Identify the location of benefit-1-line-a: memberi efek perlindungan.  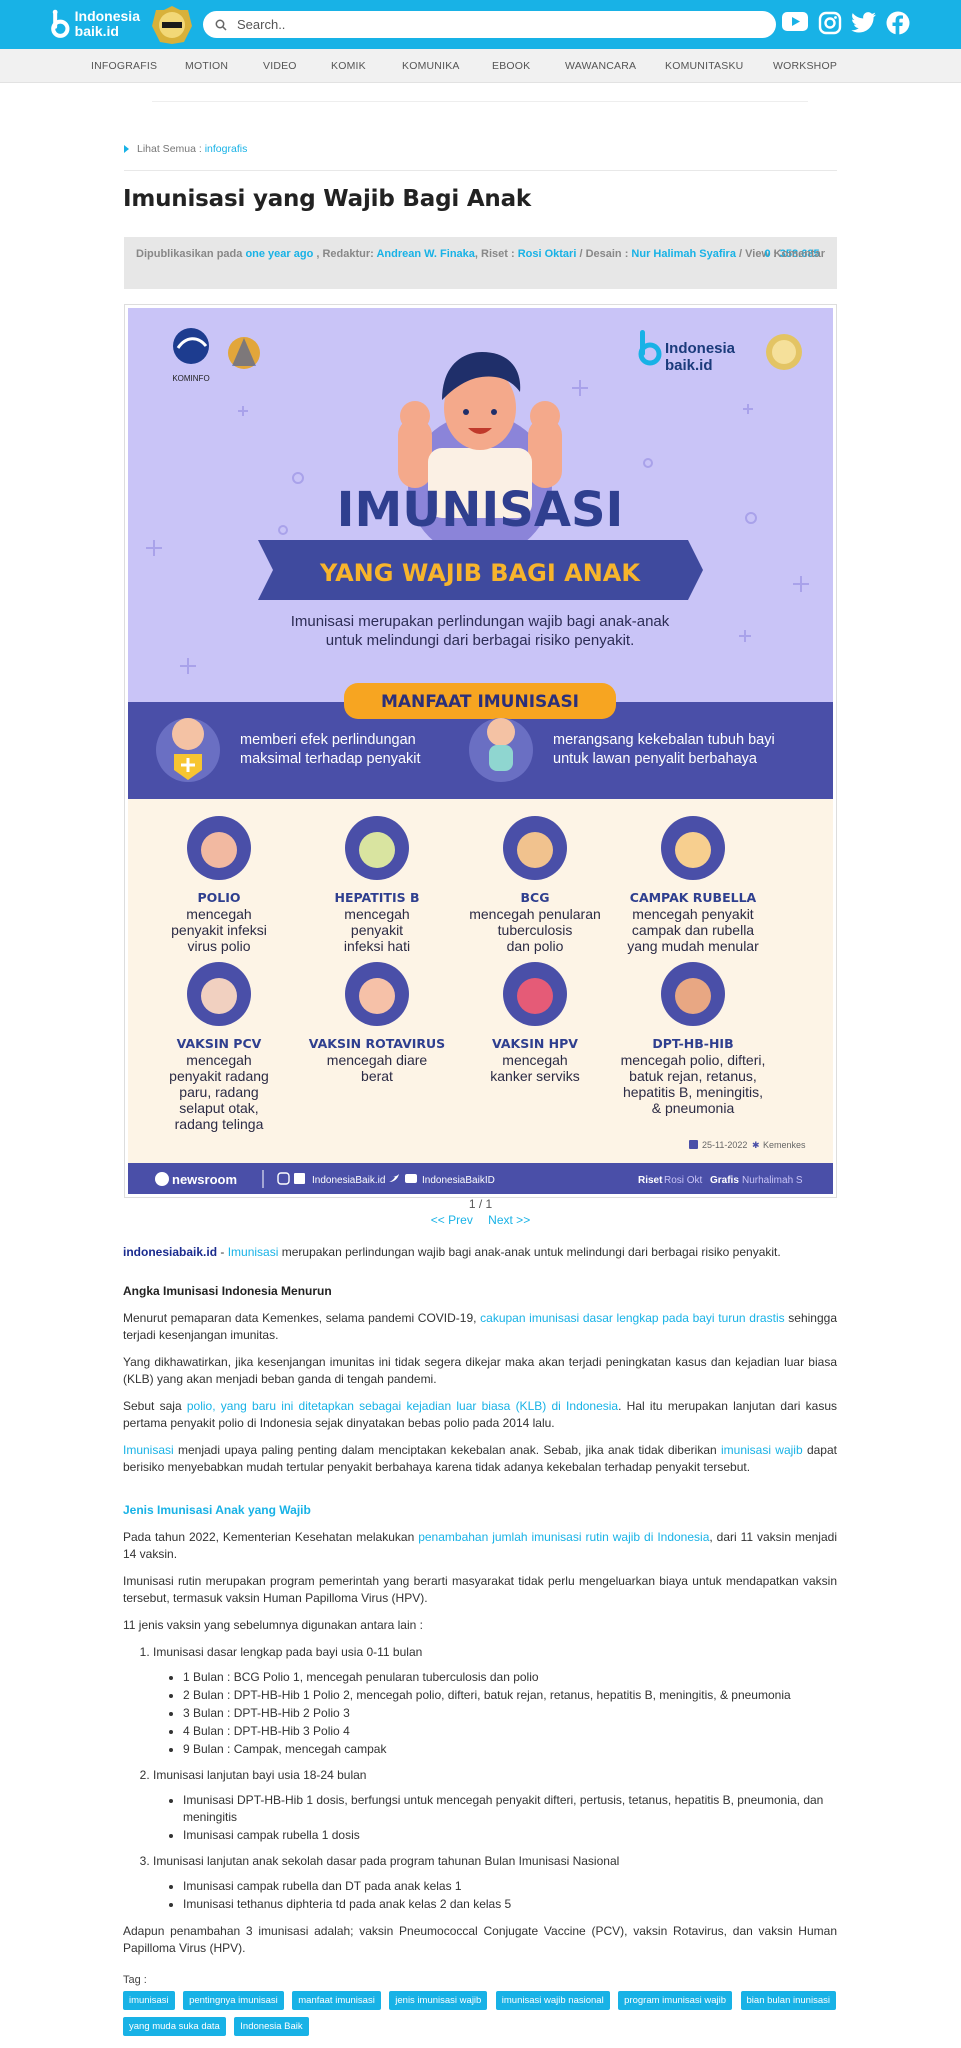
(328, 740).